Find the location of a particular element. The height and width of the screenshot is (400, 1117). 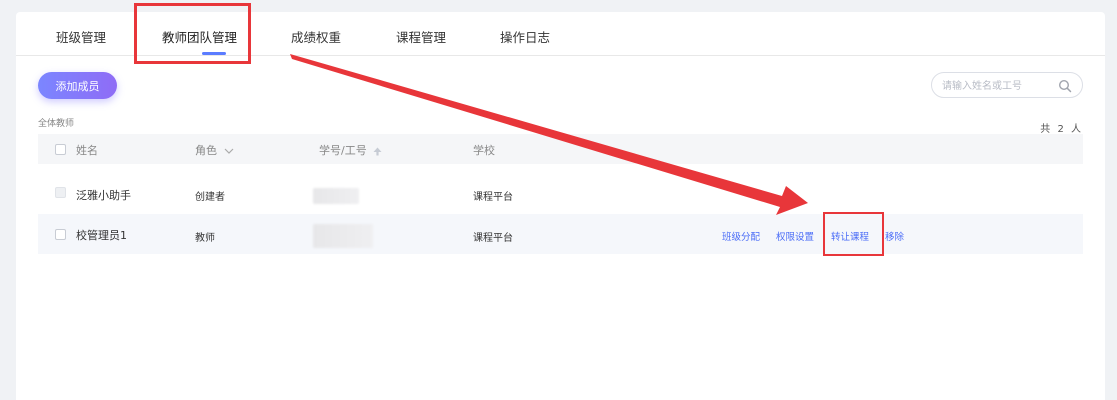

remove-link: 移除 is located at coordinates (894, 236).